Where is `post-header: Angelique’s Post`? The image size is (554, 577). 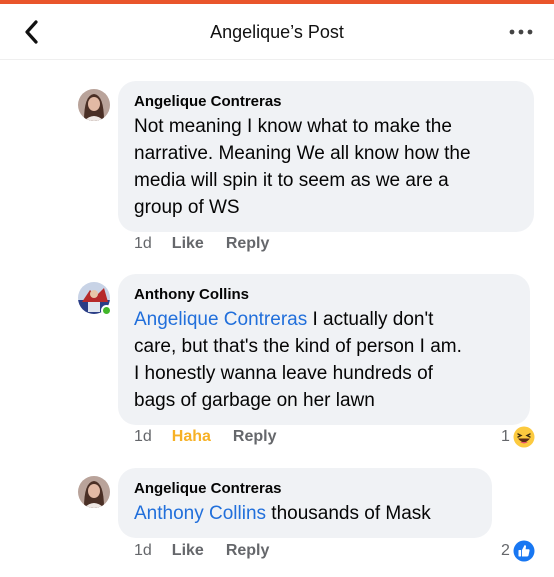
post-header: Angelique’s Post is located at coordinates (277, 32).